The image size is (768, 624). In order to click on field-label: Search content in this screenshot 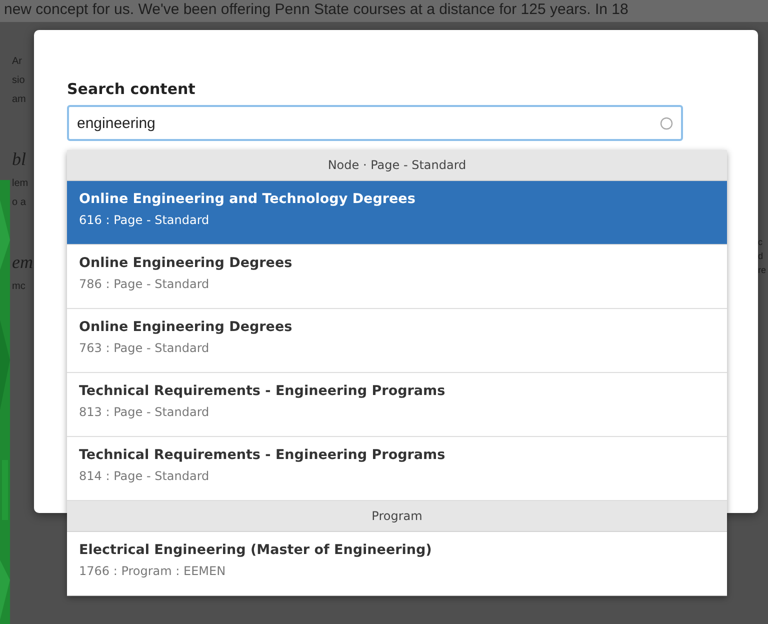, I will do `click(131, 89)`.